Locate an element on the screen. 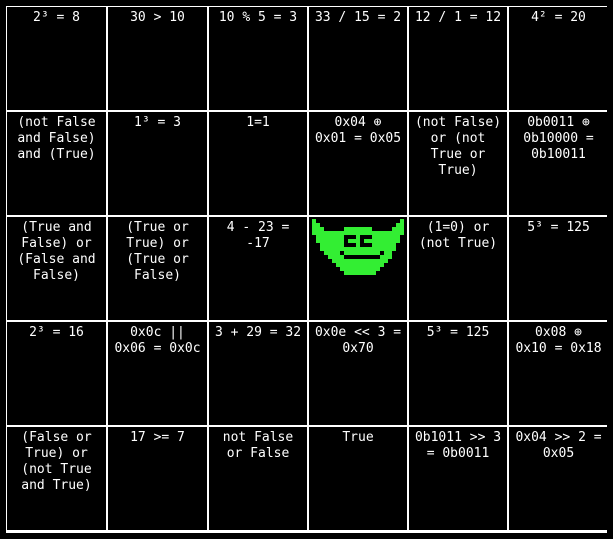 This screenshot has width=613, height=539. bingo-cell: not False or False is located at coordinates (258, 478).